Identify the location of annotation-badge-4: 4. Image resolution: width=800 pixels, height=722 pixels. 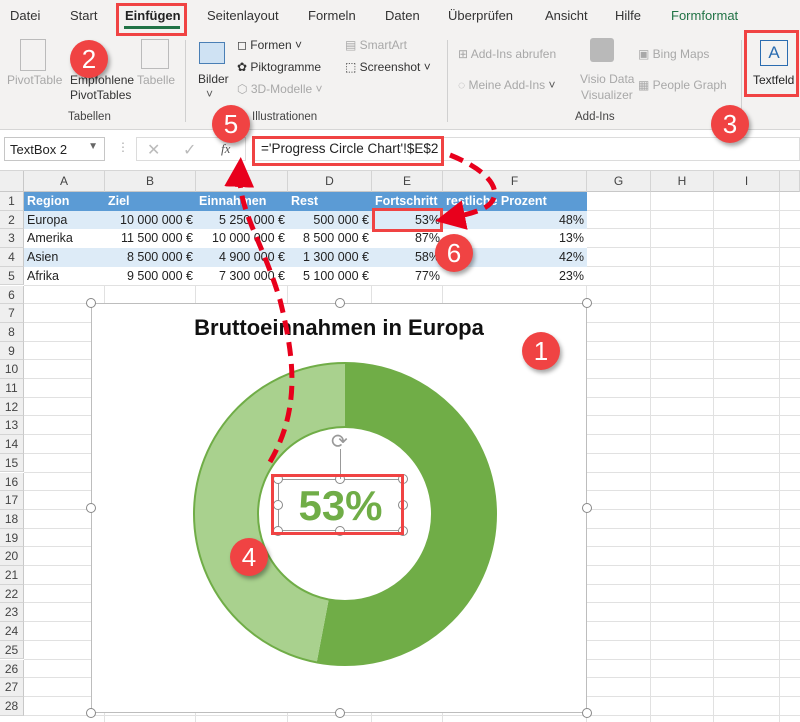
(249, 557).